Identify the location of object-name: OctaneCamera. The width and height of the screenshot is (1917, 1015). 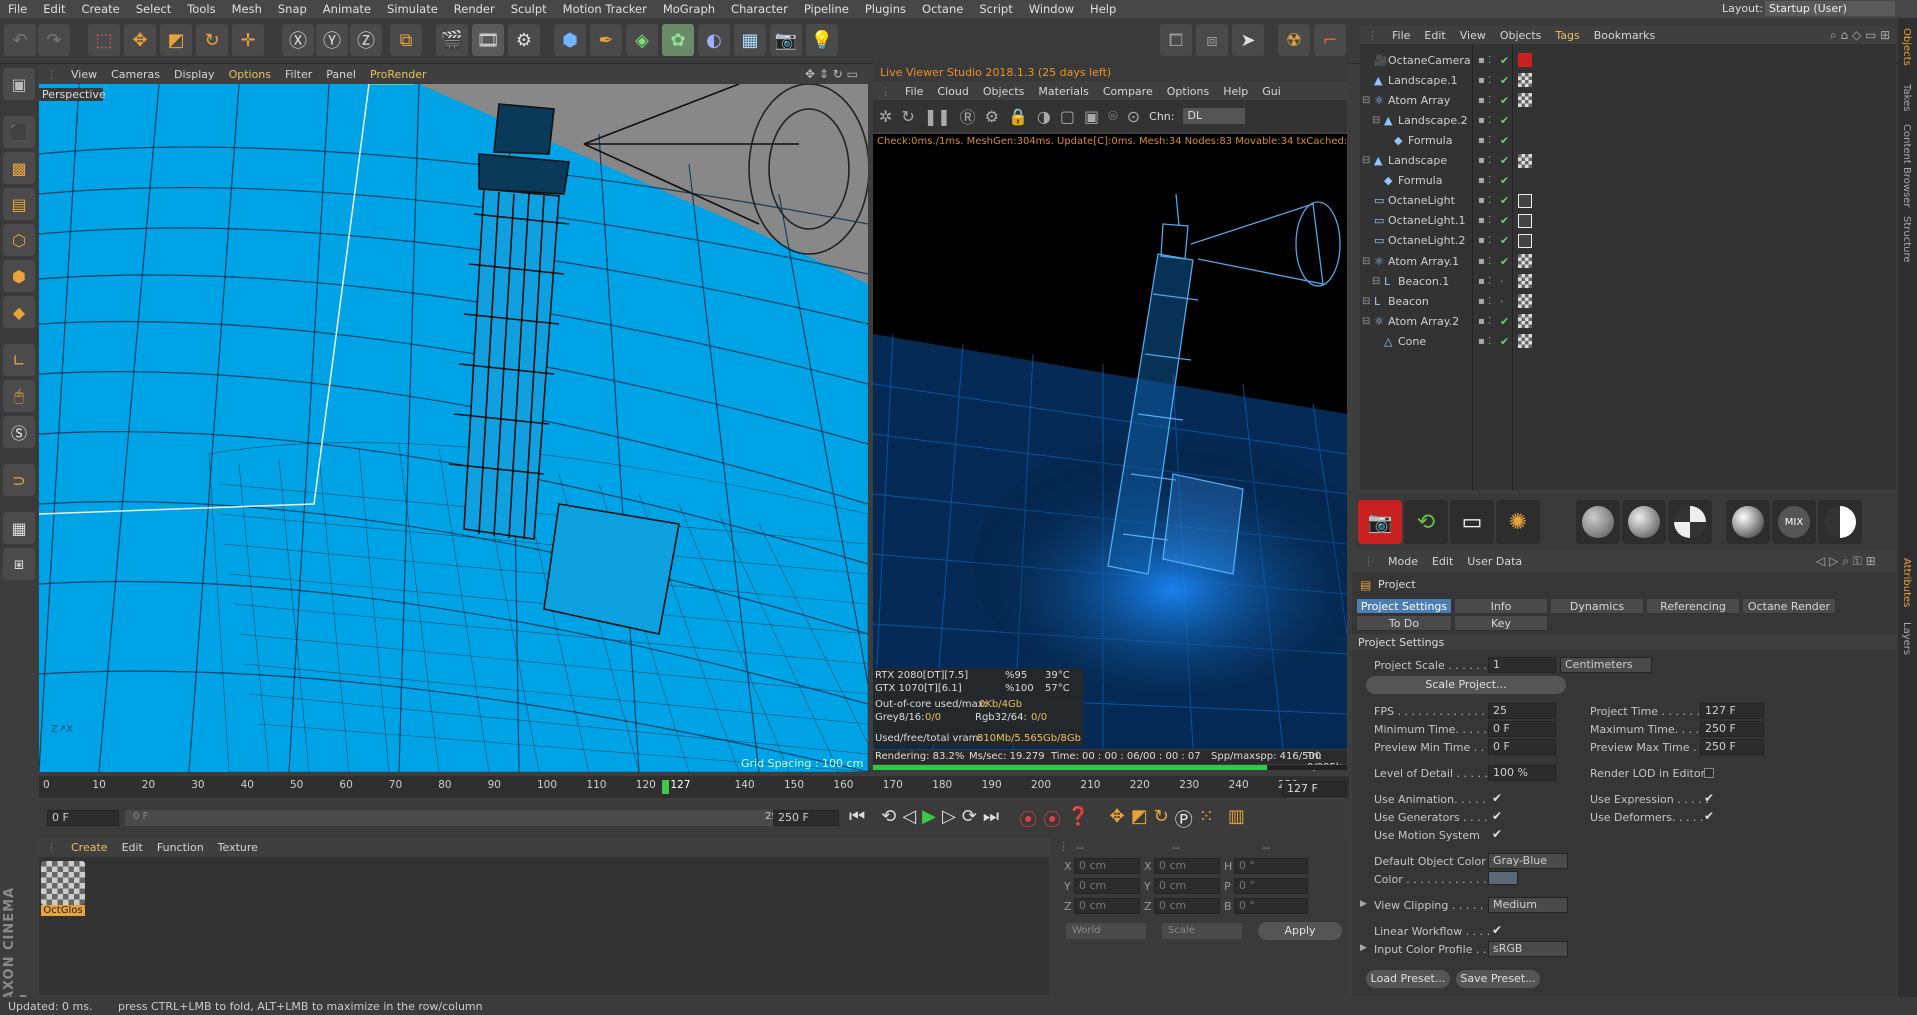
(1429, 60).